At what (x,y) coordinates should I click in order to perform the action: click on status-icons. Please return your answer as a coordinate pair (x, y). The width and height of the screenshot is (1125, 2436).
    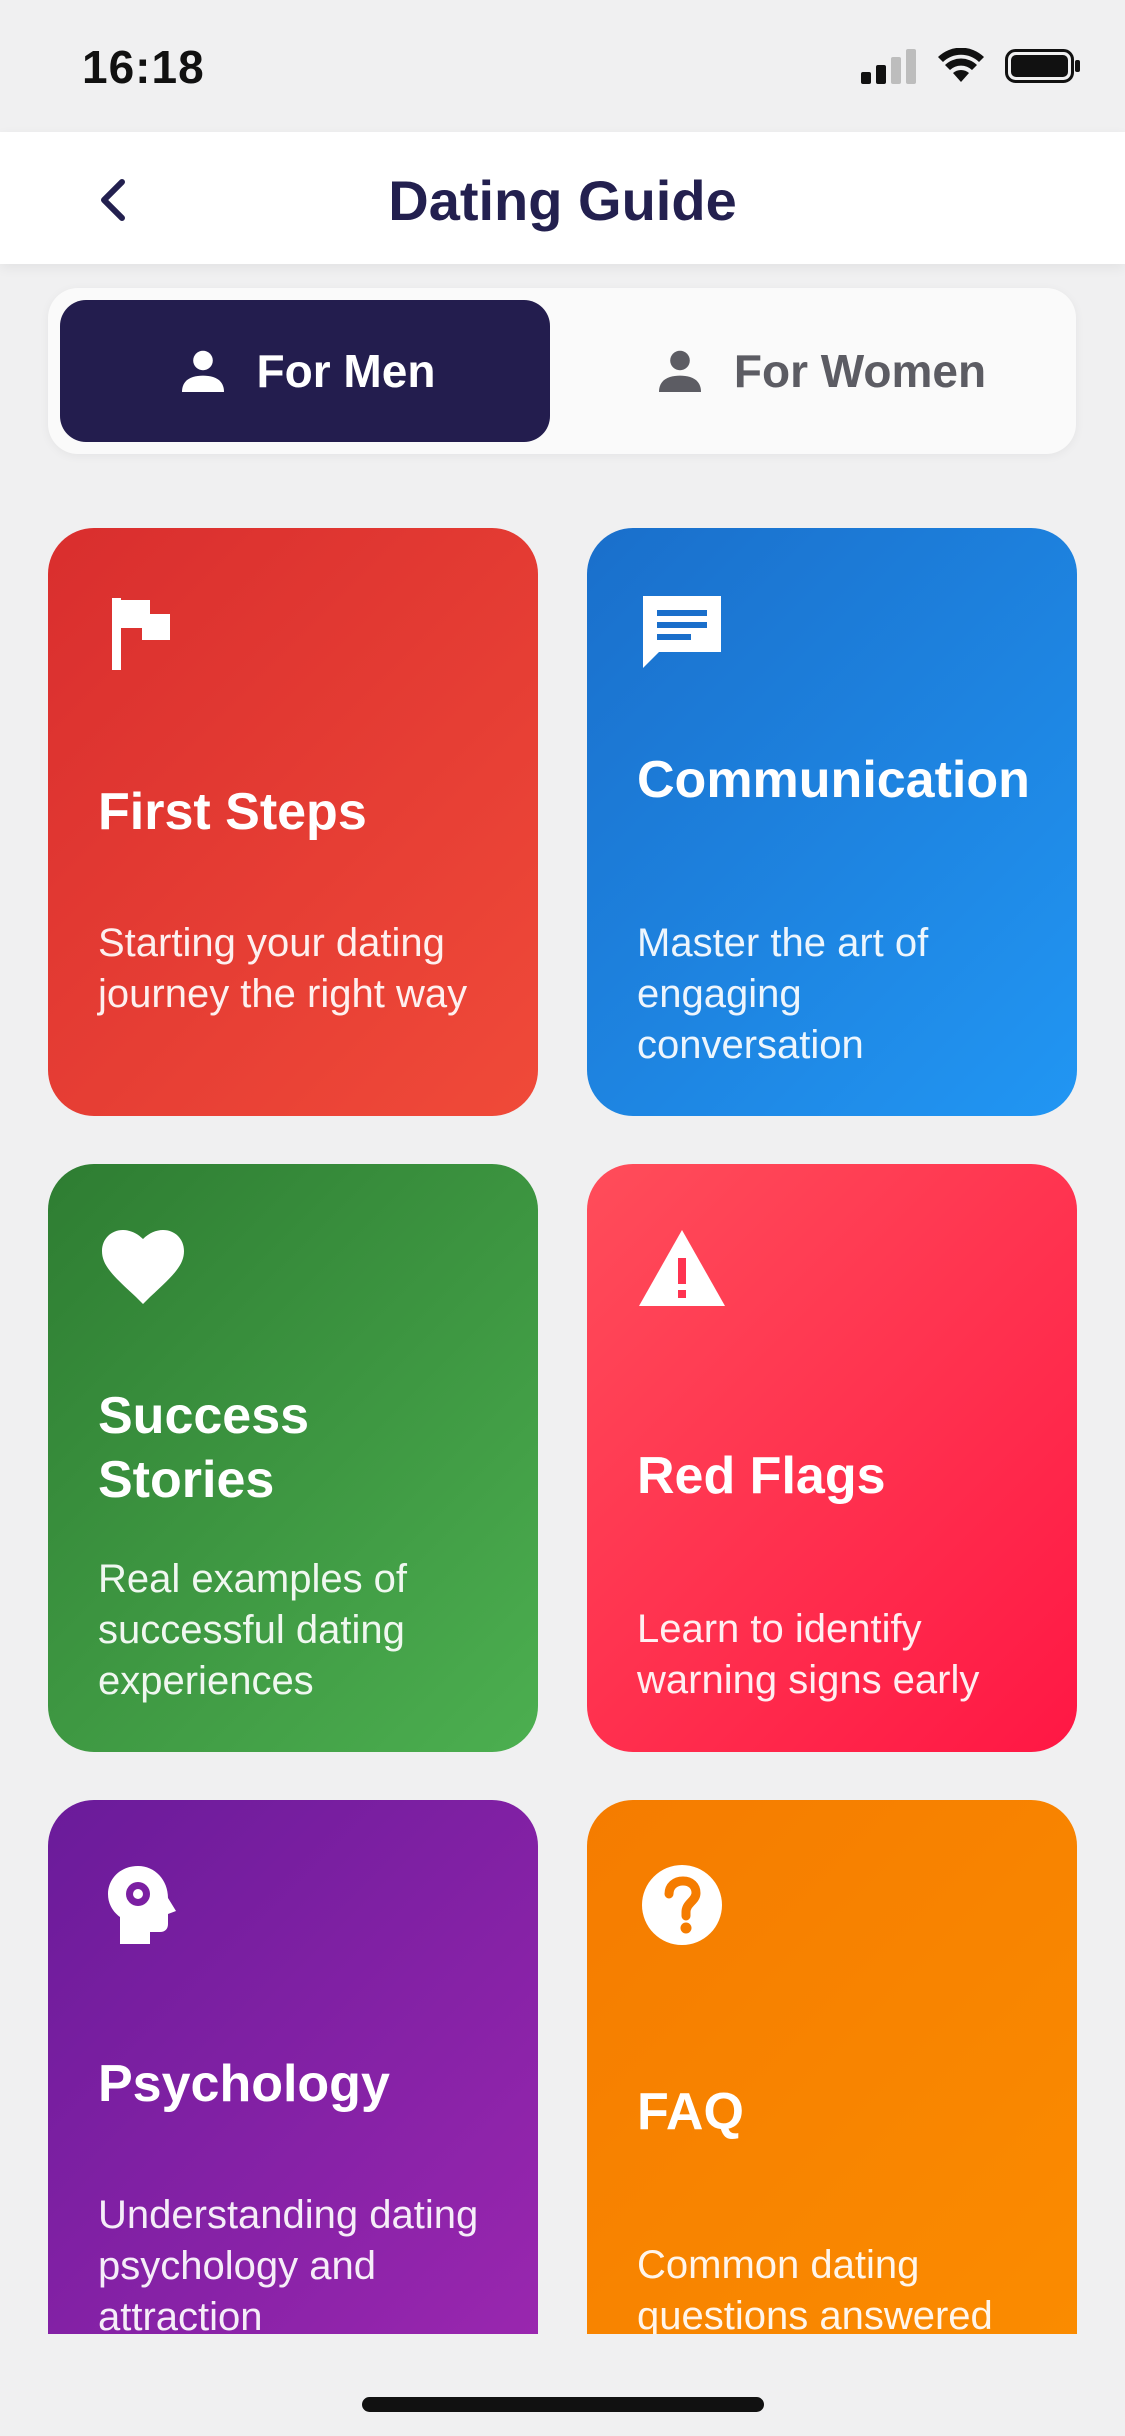
    Looking at the image, I should click on (971, 66).